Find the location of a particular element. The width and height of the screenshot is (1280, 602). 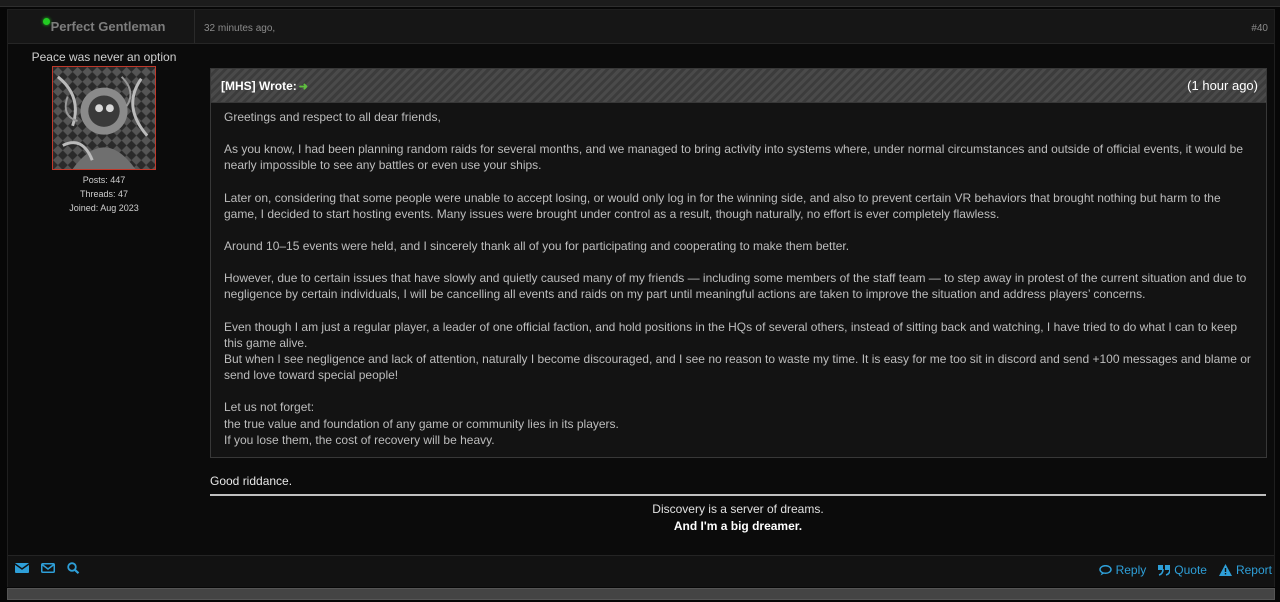

signature-line-2: And I'm a big dreamer. is located at coordinates (738, 526).